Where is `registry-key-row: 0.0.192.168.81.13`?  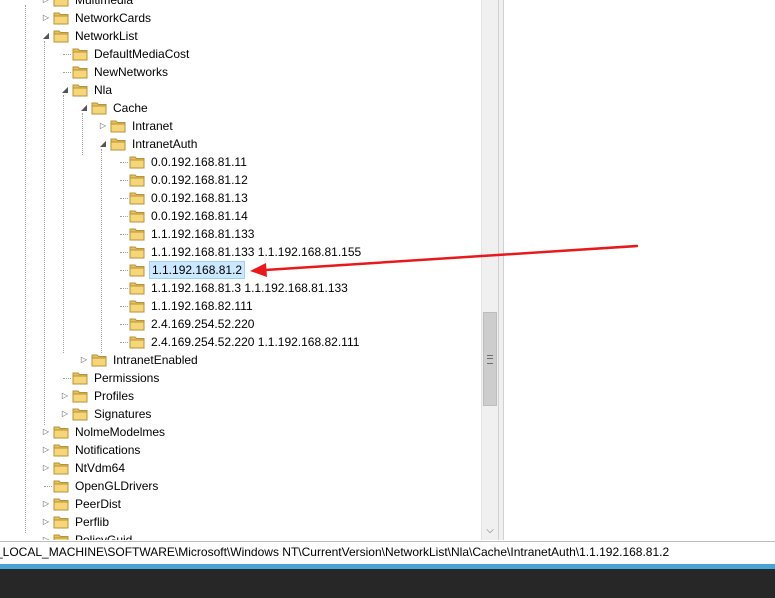
registry-key-row: 0.0.192.168.81.13 is located at coordinates (240, 198).